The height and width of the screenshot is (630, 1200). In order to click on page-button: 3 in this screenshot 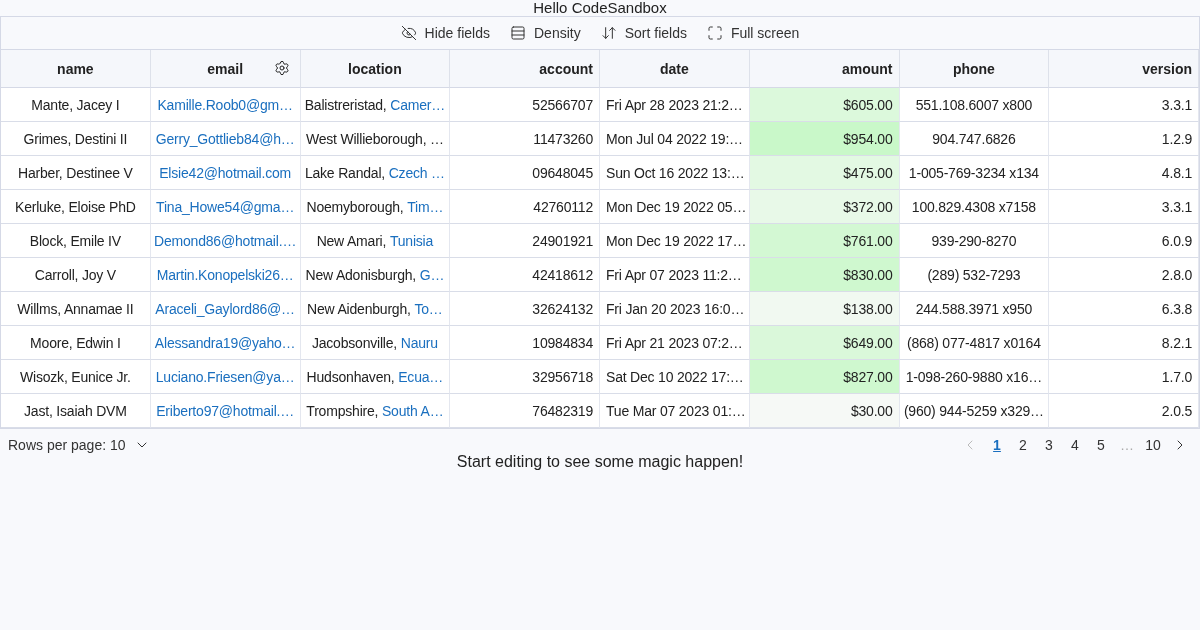, I will do `click(1049, 445)`.